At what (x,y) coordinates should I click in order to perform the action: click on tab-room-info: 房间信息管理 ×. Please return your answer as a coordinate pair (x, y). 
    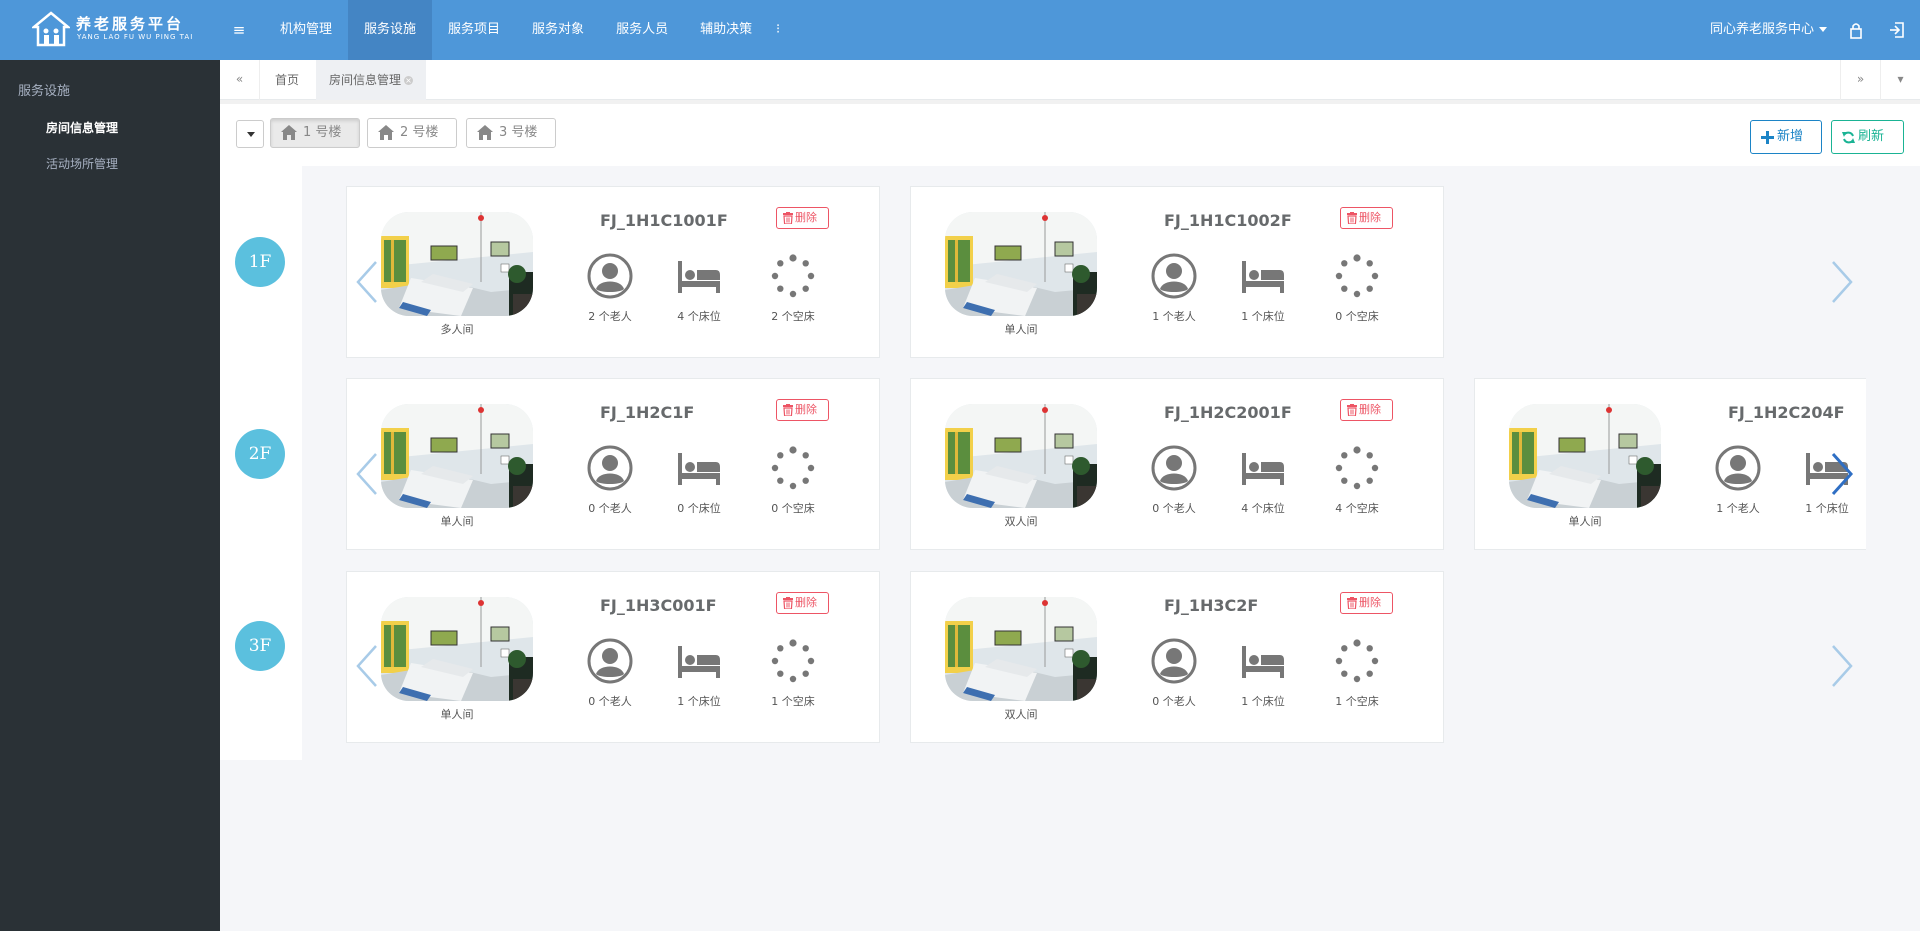
    Looking at the image, I should click on (371, 80).